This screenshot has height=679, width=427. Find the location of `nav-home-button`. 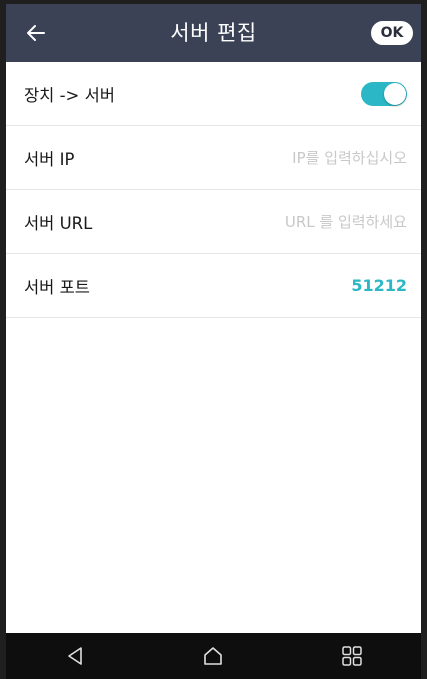

nav-home-button is located at coordinates (213, 656).